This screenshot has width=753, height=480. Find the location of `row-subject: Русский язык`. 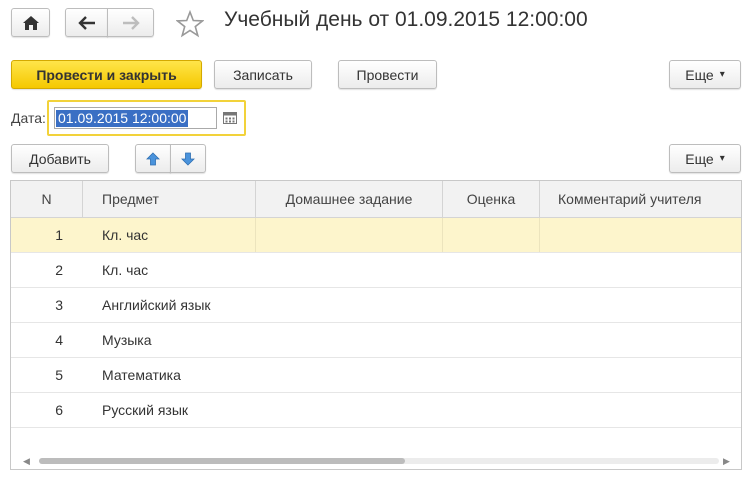

row-subject: Русский язык is located at coordinates (169, 410).